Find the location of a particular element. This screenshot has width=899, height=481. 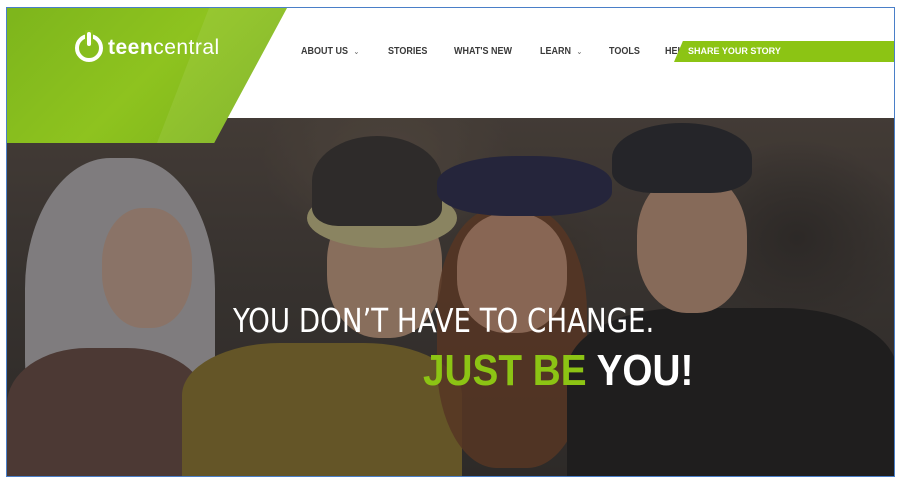

nav-item-whats-new: WHAT'S NEW is located at coordinates (483, 51).